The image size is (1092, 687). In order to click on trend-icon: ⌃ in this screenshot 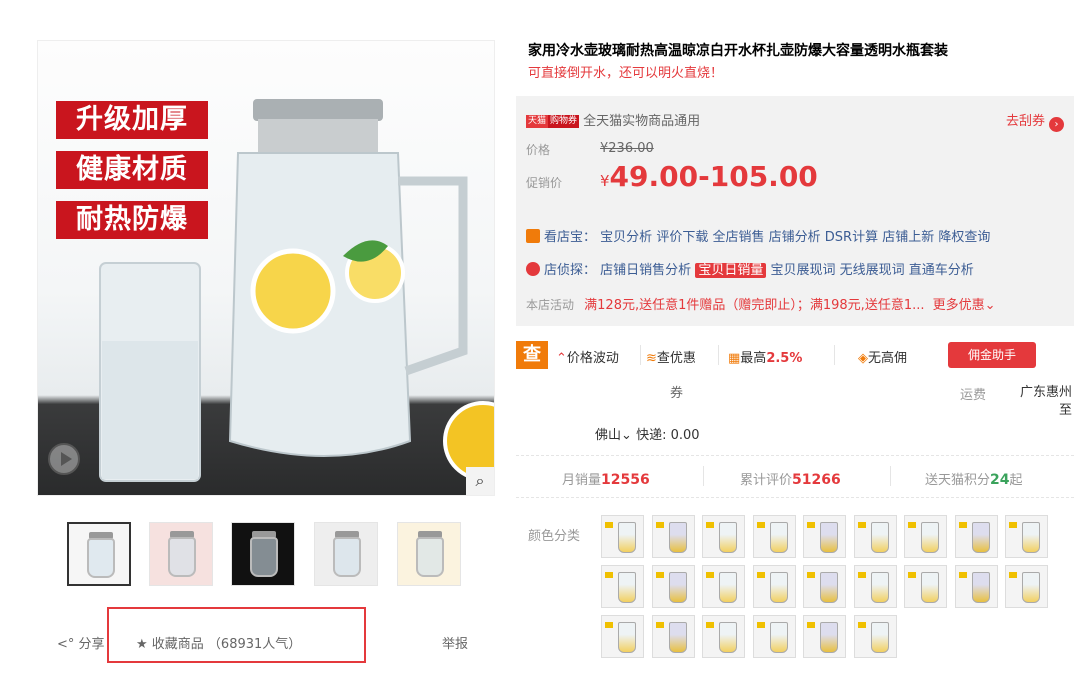, I will do `click(561, 358)`.